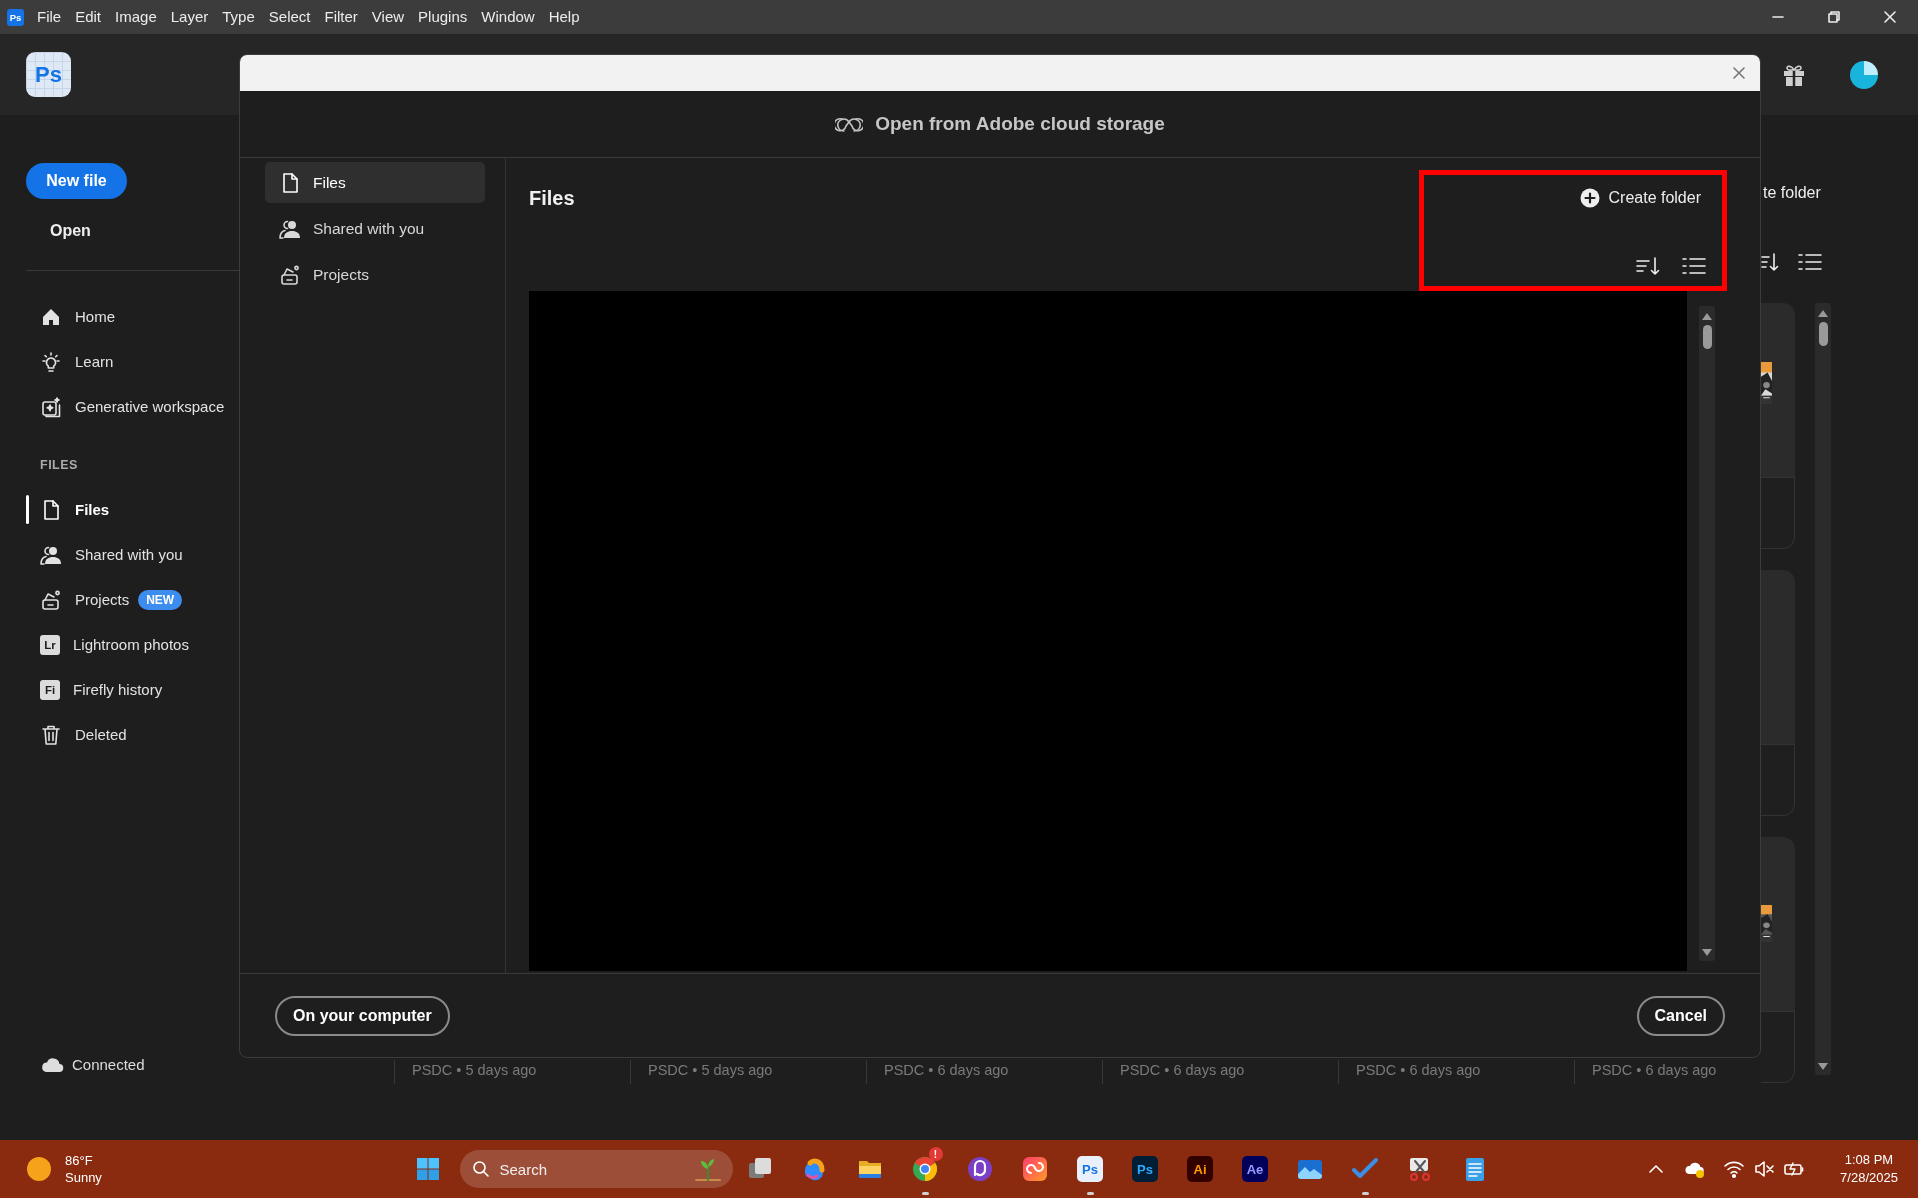  What do you see at coordinates (1589, 198) in the screenshot?
I see `plus-circle-icon` at bounding box center [1589, 198].